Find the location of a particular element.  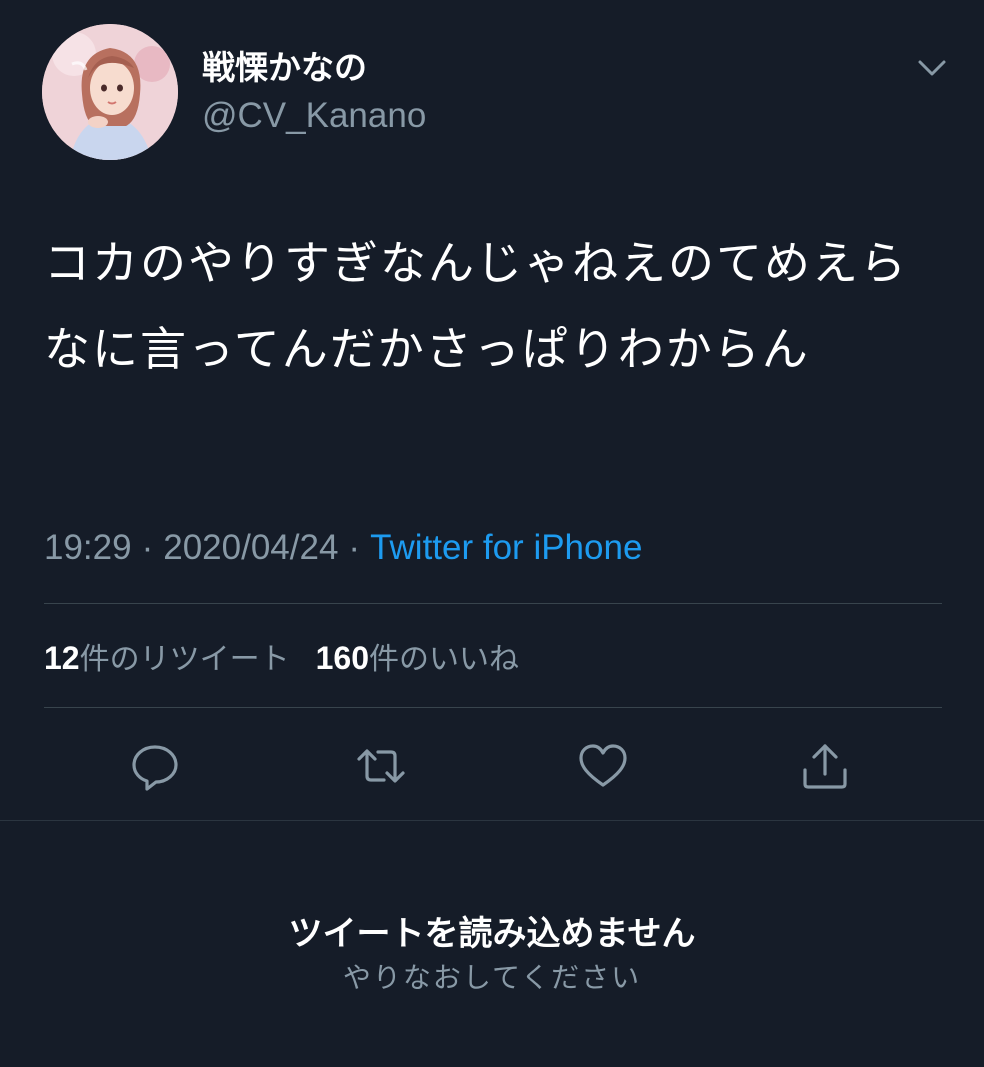

avatar-image is located at coordinates (110, 92).